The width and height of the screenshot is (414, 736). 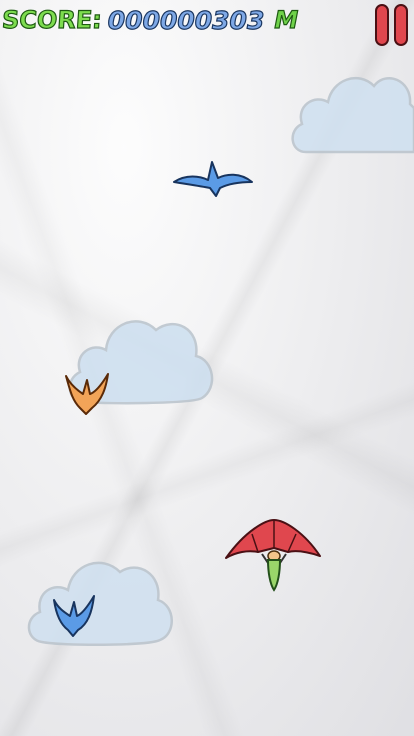 I want to click on score-unit: M, so click(x=286, y=19).